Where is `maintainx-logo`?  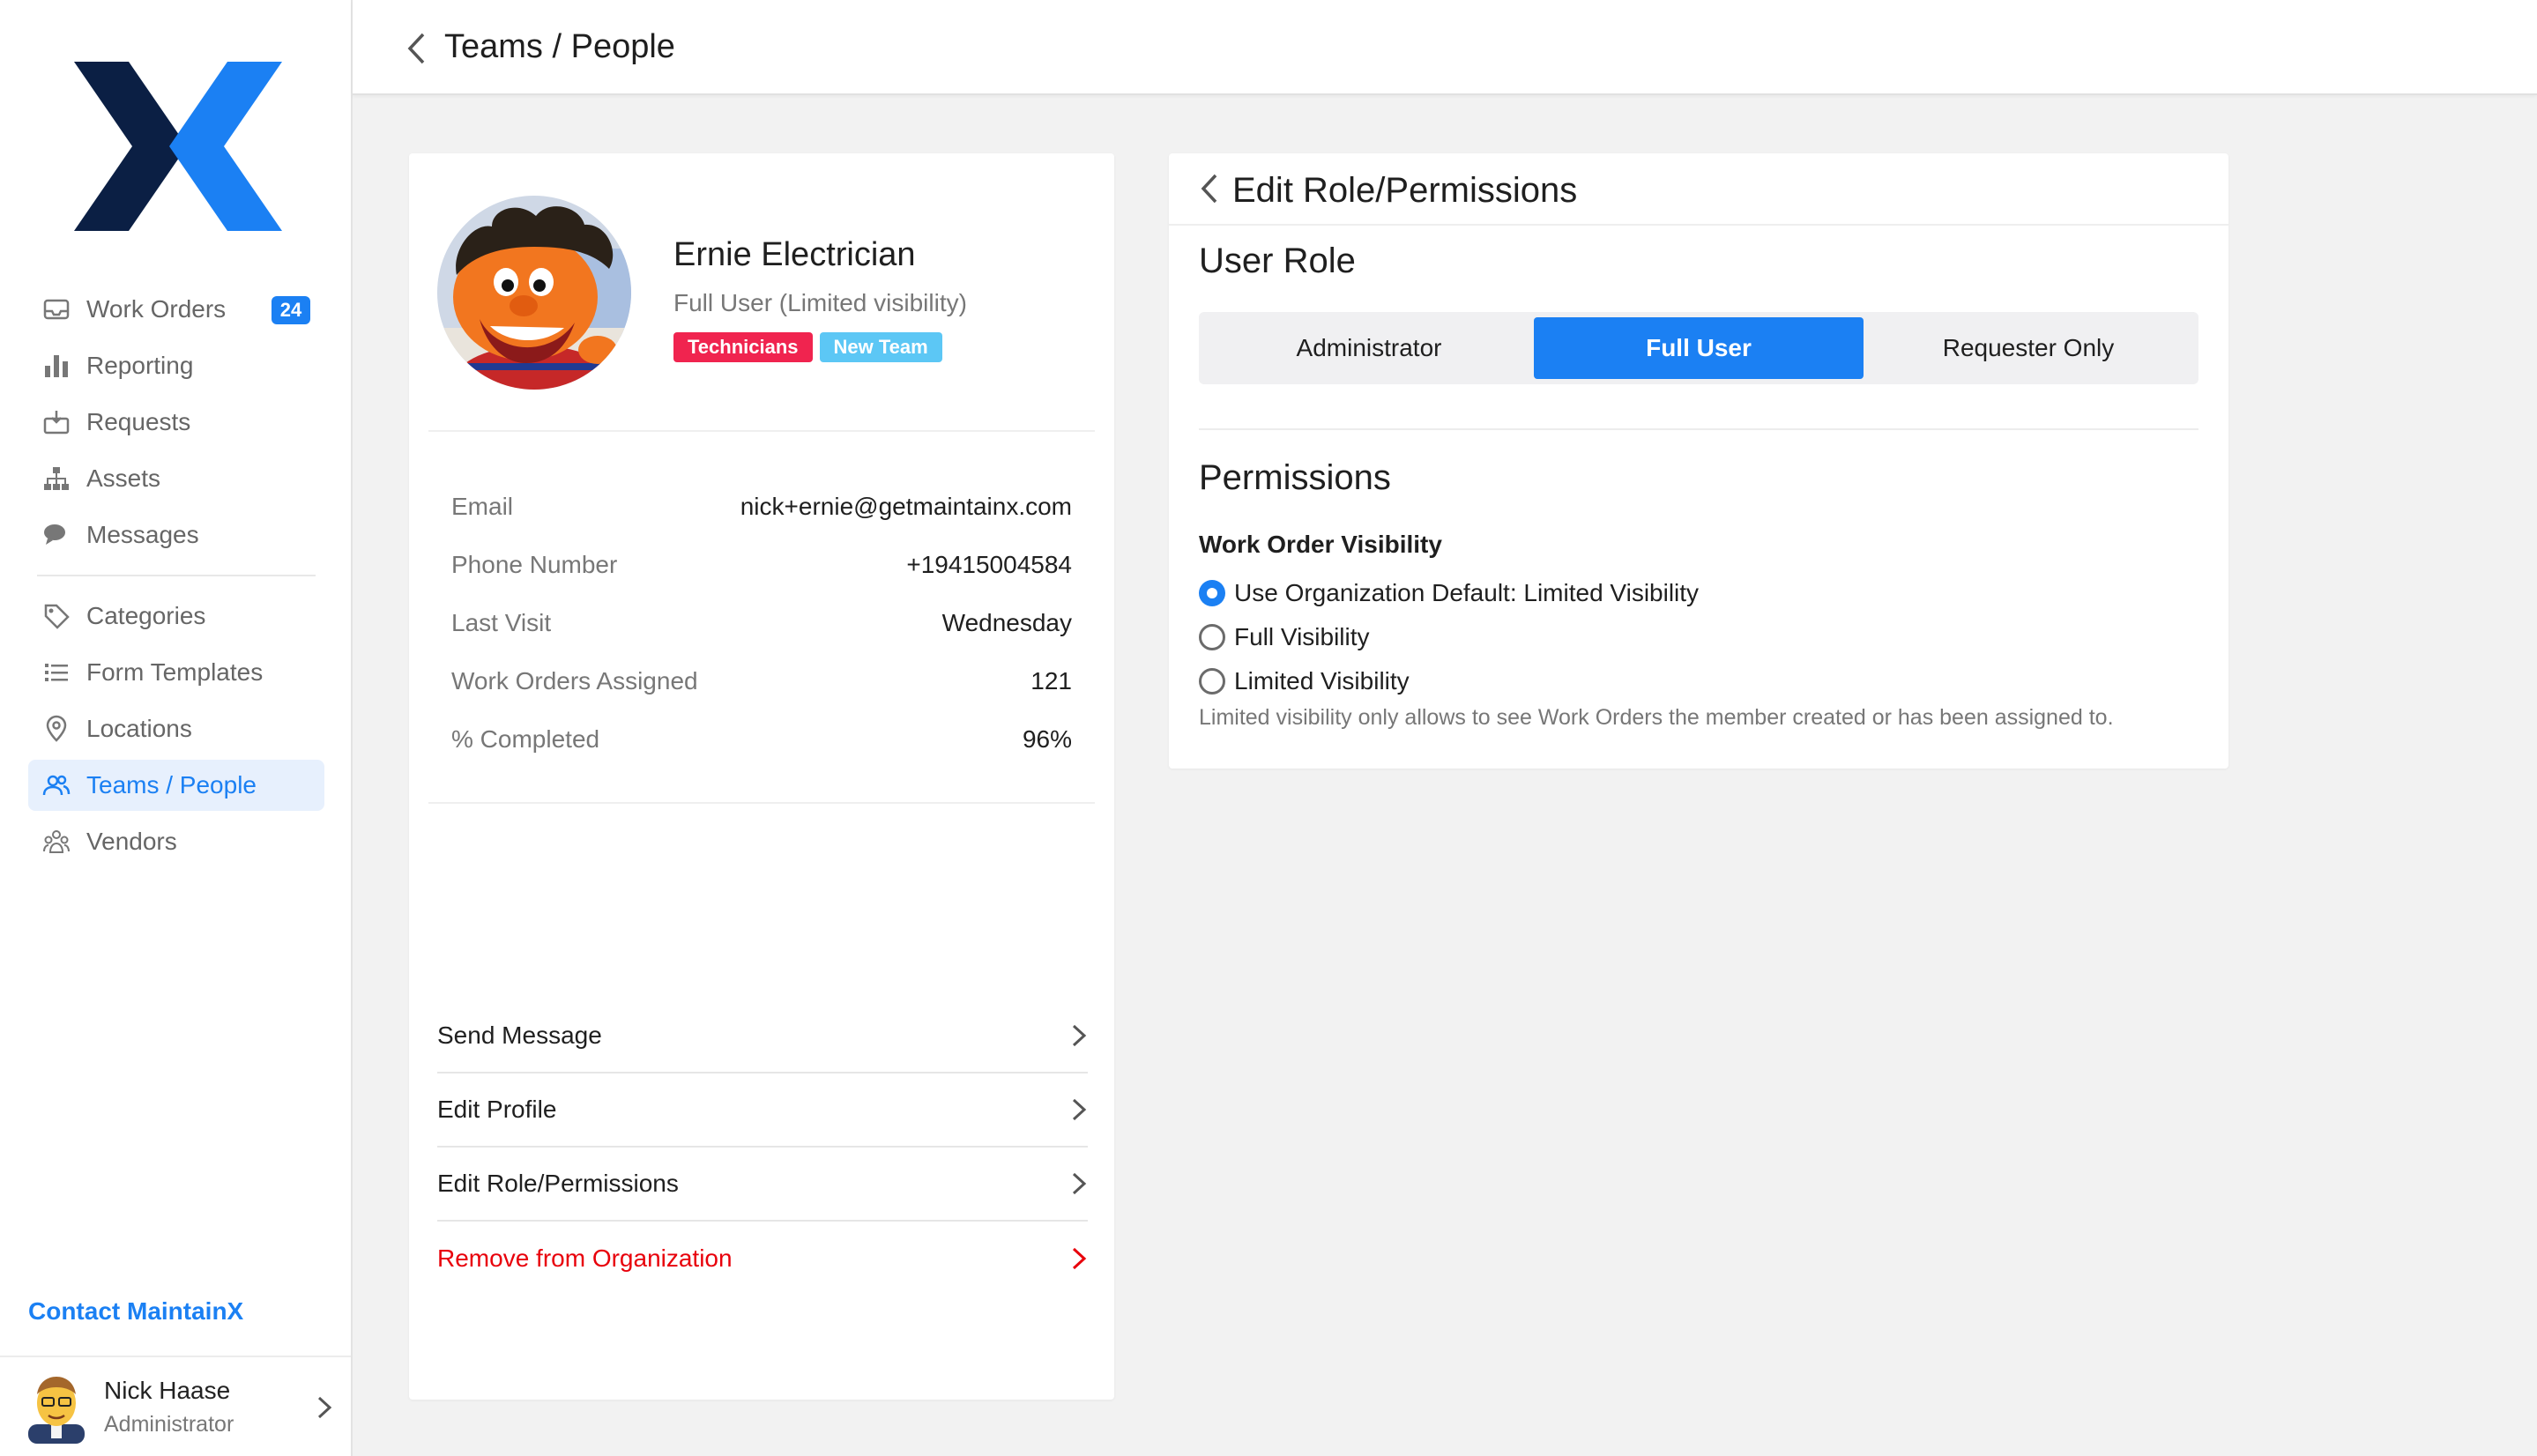
maintainx-logo is located at coordinates (178, 146).